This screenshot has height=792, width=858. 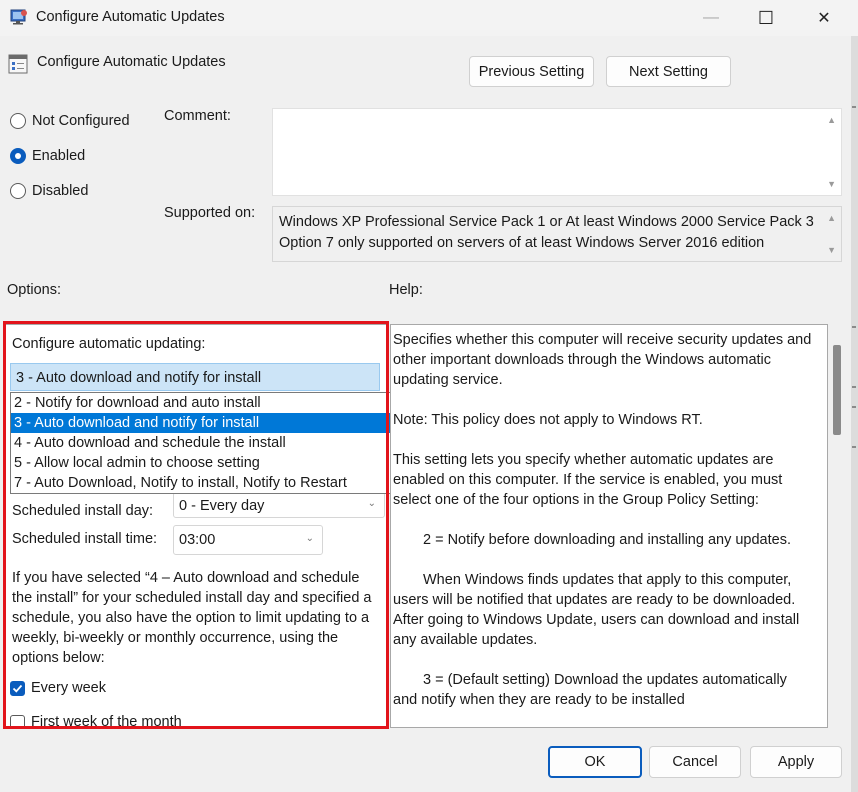 What do you see at coordinates (854, 414) in the screenshot?
I see `background-window-edge` at bounding box center [854, 414].